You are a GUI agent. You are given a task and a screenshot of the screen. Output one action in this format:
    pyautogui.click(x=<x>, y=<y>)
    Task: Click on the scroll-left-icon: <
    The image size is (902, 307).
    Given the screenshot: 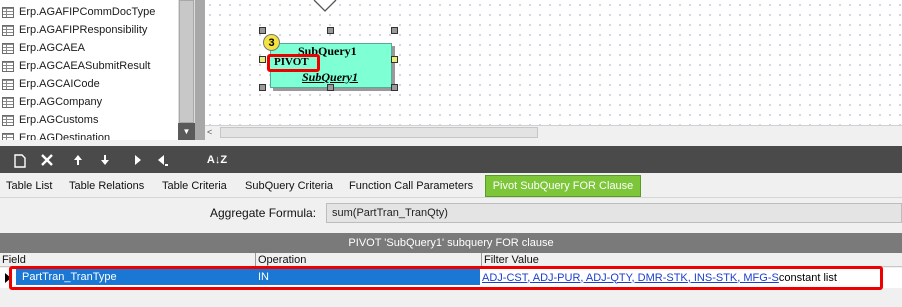 What is the action you would take?
    pyautogui.click(x=209, y=132)
    